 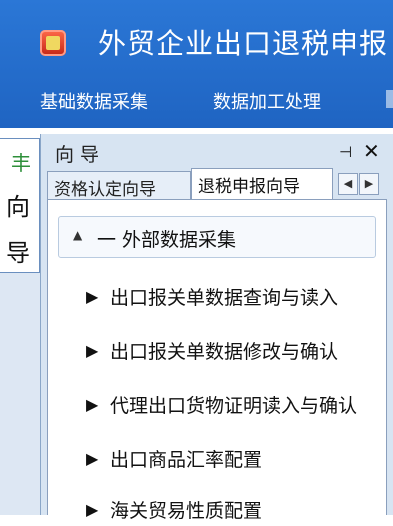 What do you see at coordinates (234, 406) in the screenshot?
I see `list-item-label: 代理出口货物证明读入与确认` at bounding box center [234, 406].